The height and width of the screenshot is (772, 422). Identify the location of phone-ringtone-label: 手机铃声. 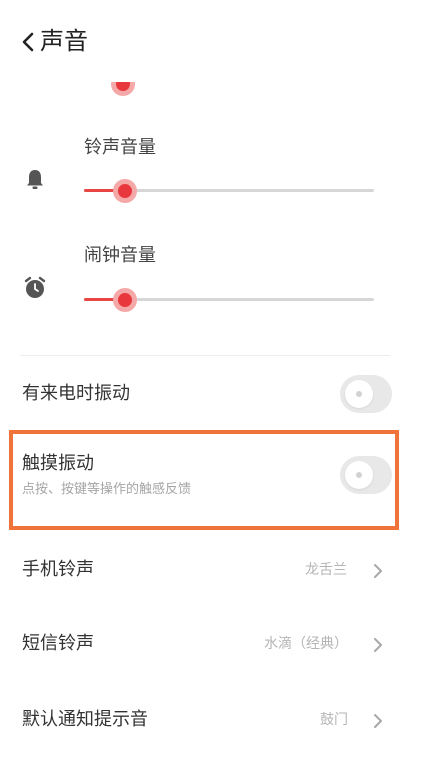
(58, 570).